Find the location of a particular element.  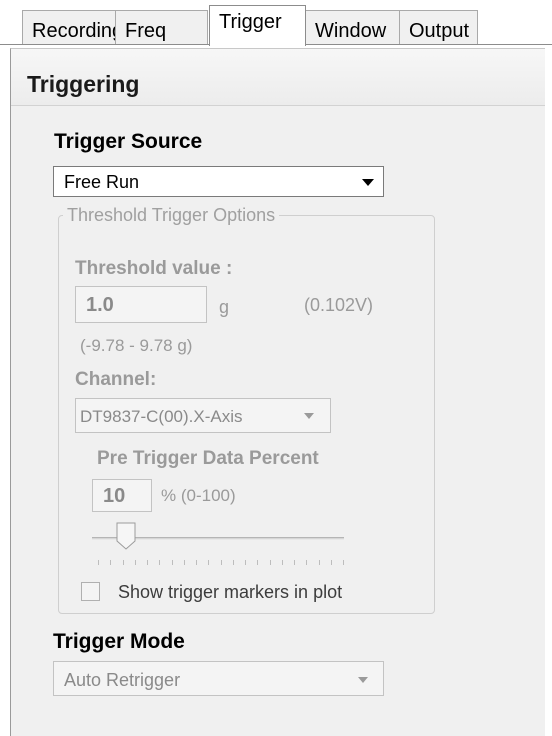

pre-trigger-range: % (0-100) is located at coordinates (198, 495).